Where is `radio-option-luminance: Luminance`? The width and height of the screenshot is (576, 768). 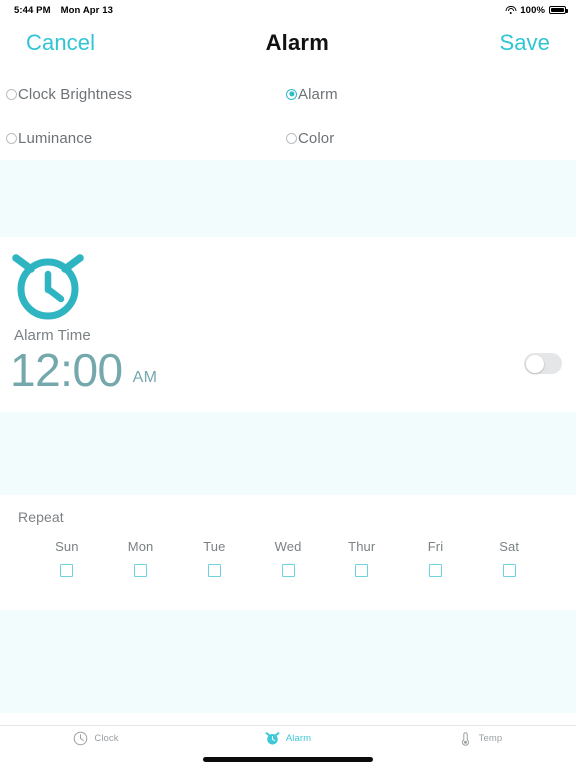
radio-option-luminance: Luminance is located at coordinates (143, 138).